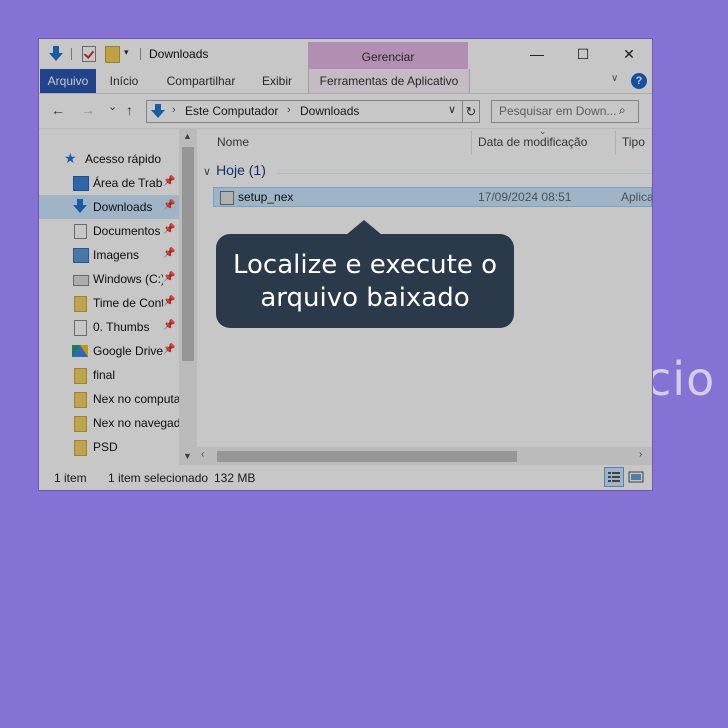  Describe the element at coordinates (70, 478) in the screenshot. I see `item-count: 1 item` at that location.